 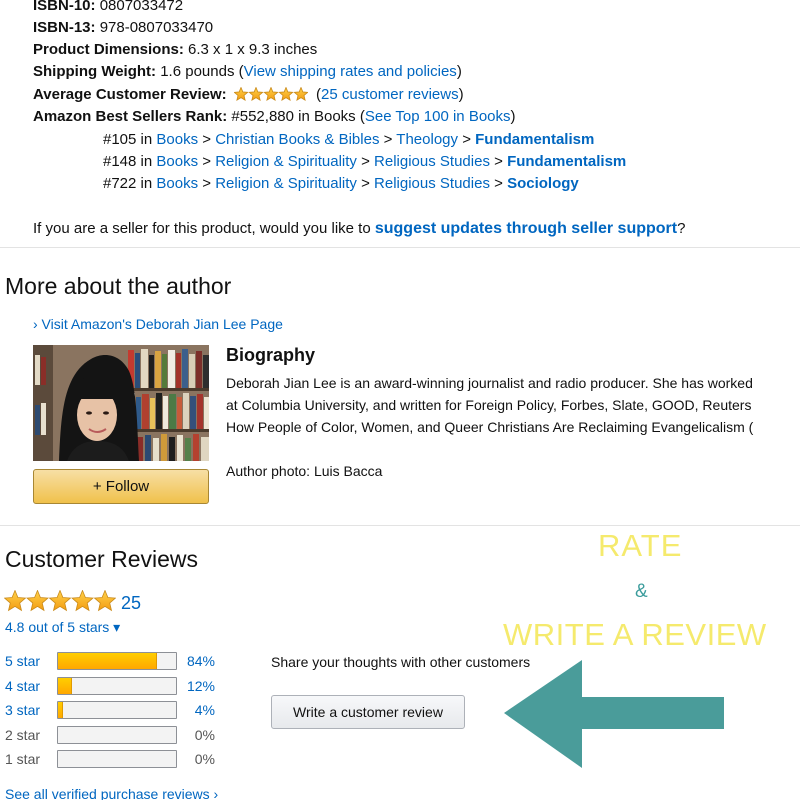 I want to click on weight-value: 1.6 pounds (, so click(x=202, y=71).